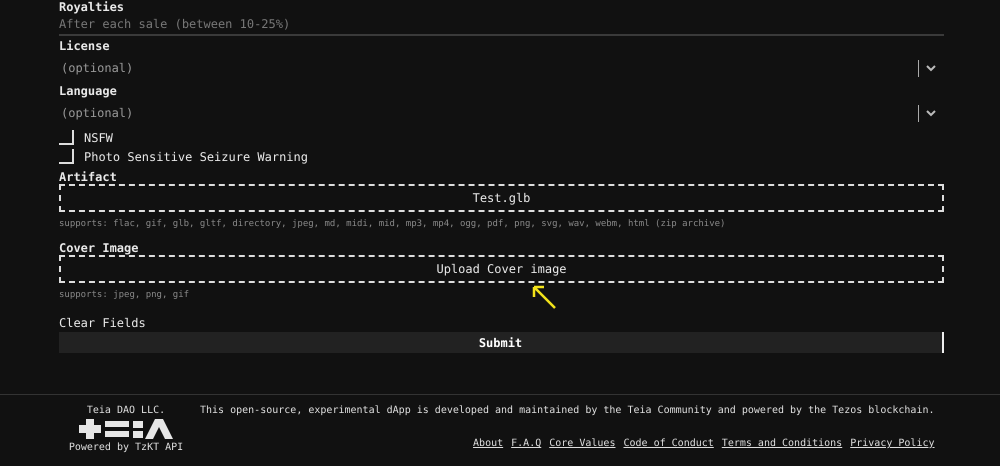 This screenshot has width=1000, height=466. Describe the element at coordinates (124, 295) in the screenshot. I see `supported-formats-note: supports: jpeg, png, gif` at that location.